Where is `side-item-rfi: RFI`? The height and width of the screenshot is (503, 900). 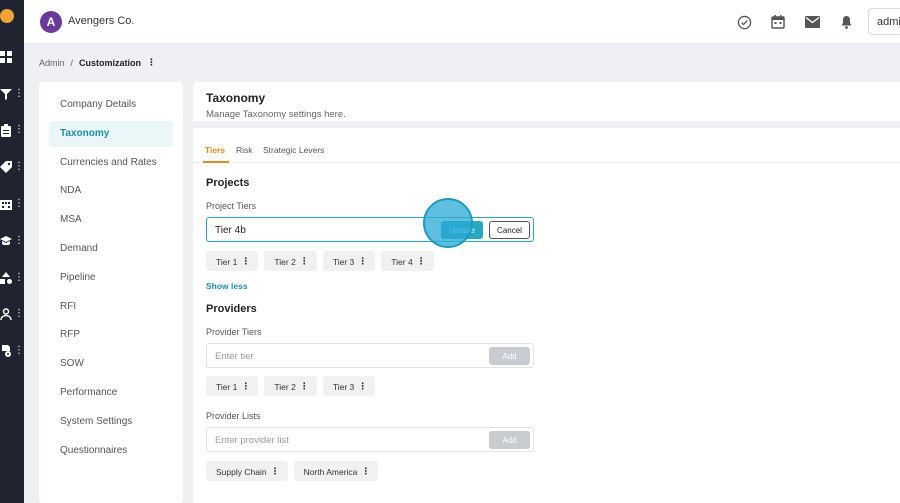 side-item-rfi: RFI is located at coordinates (111, 307).